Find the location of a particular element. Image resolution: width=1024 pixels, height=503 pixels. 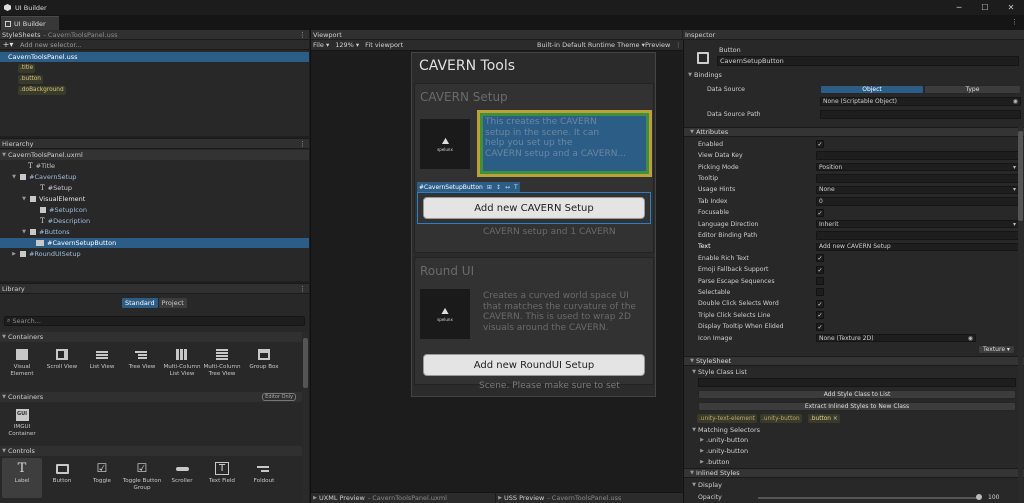

stylesheet-section: ▼ StyleSheet is located at coordinates (854, 361).